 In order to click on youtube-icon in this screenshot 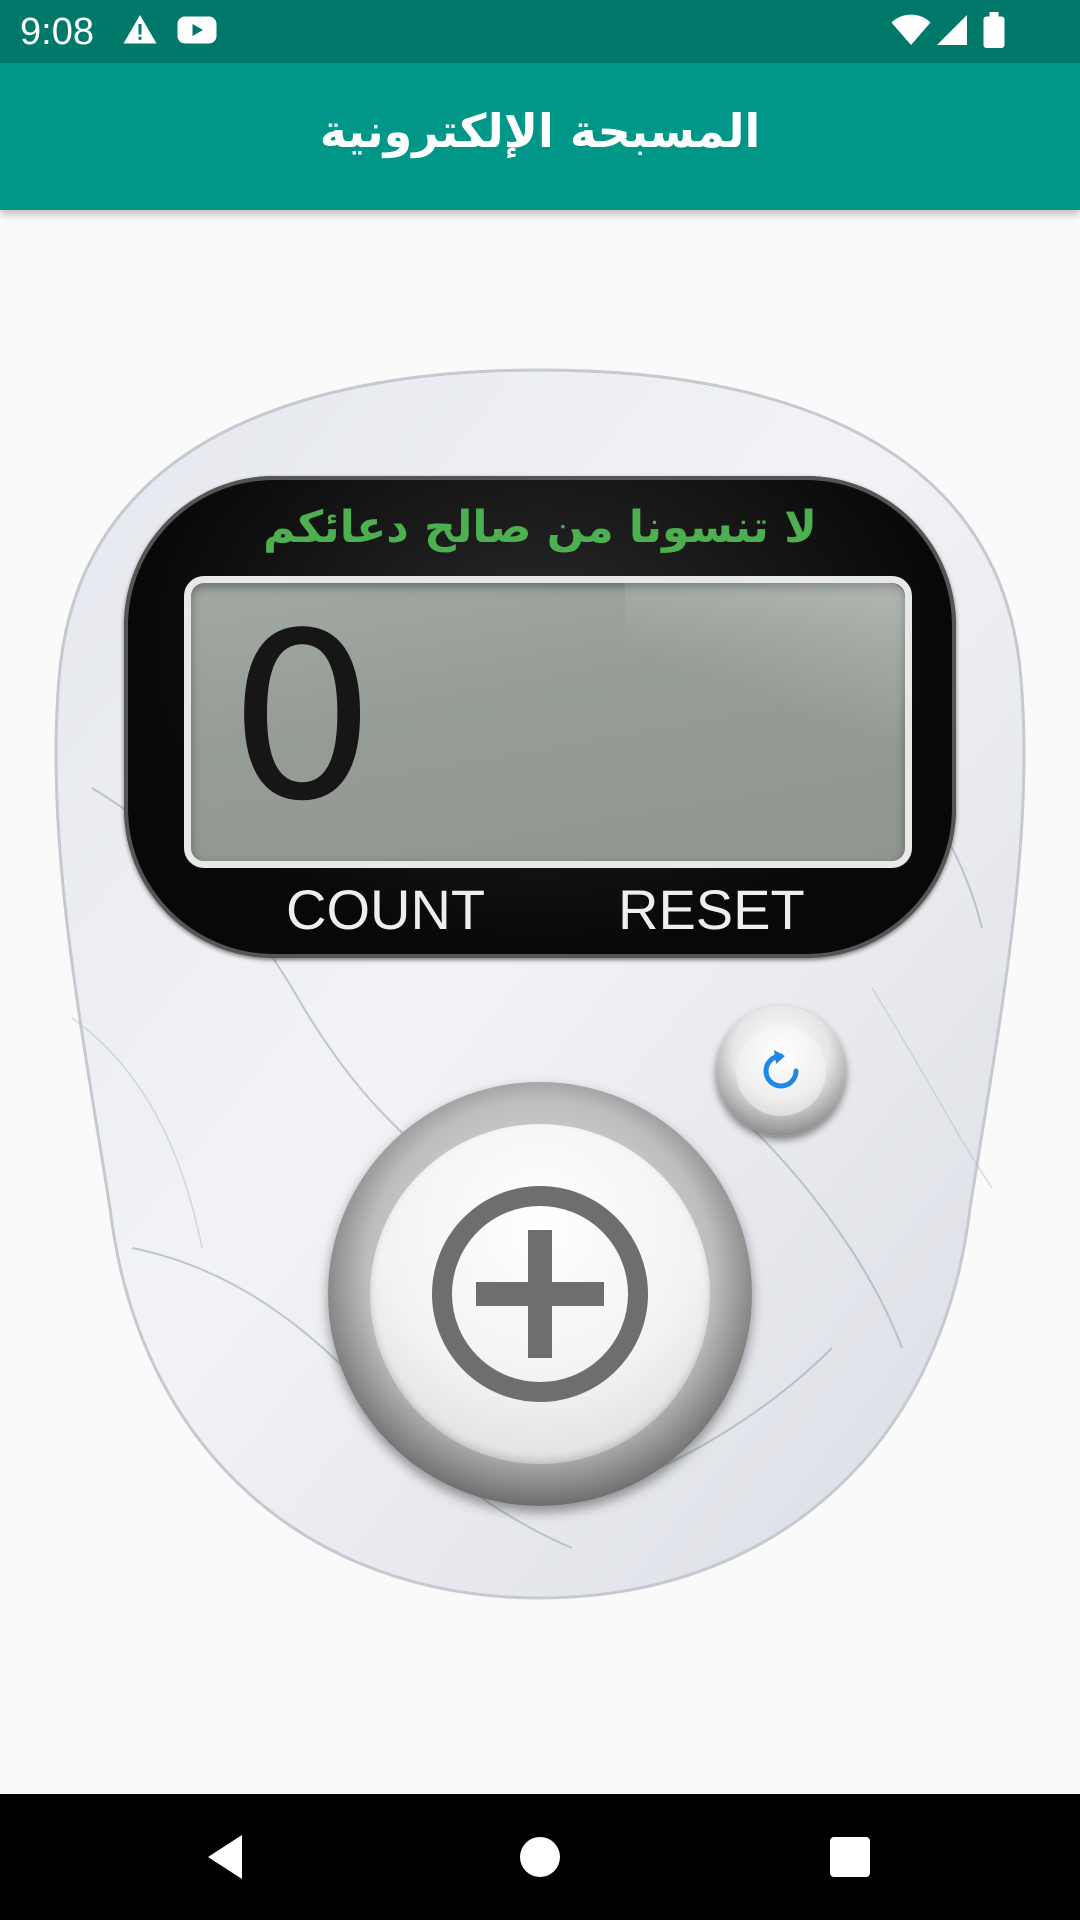, I will do `click(197, 32)`.